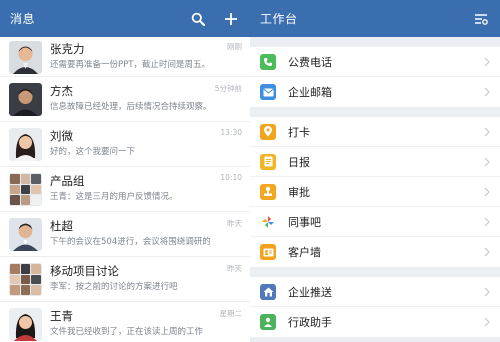 The height and width of the screenshot is (342, 500). Describe the element at coordinates (93, 152) in the screenshot. I see `conversation-preview: 好的，这个我要问一下` at that location.